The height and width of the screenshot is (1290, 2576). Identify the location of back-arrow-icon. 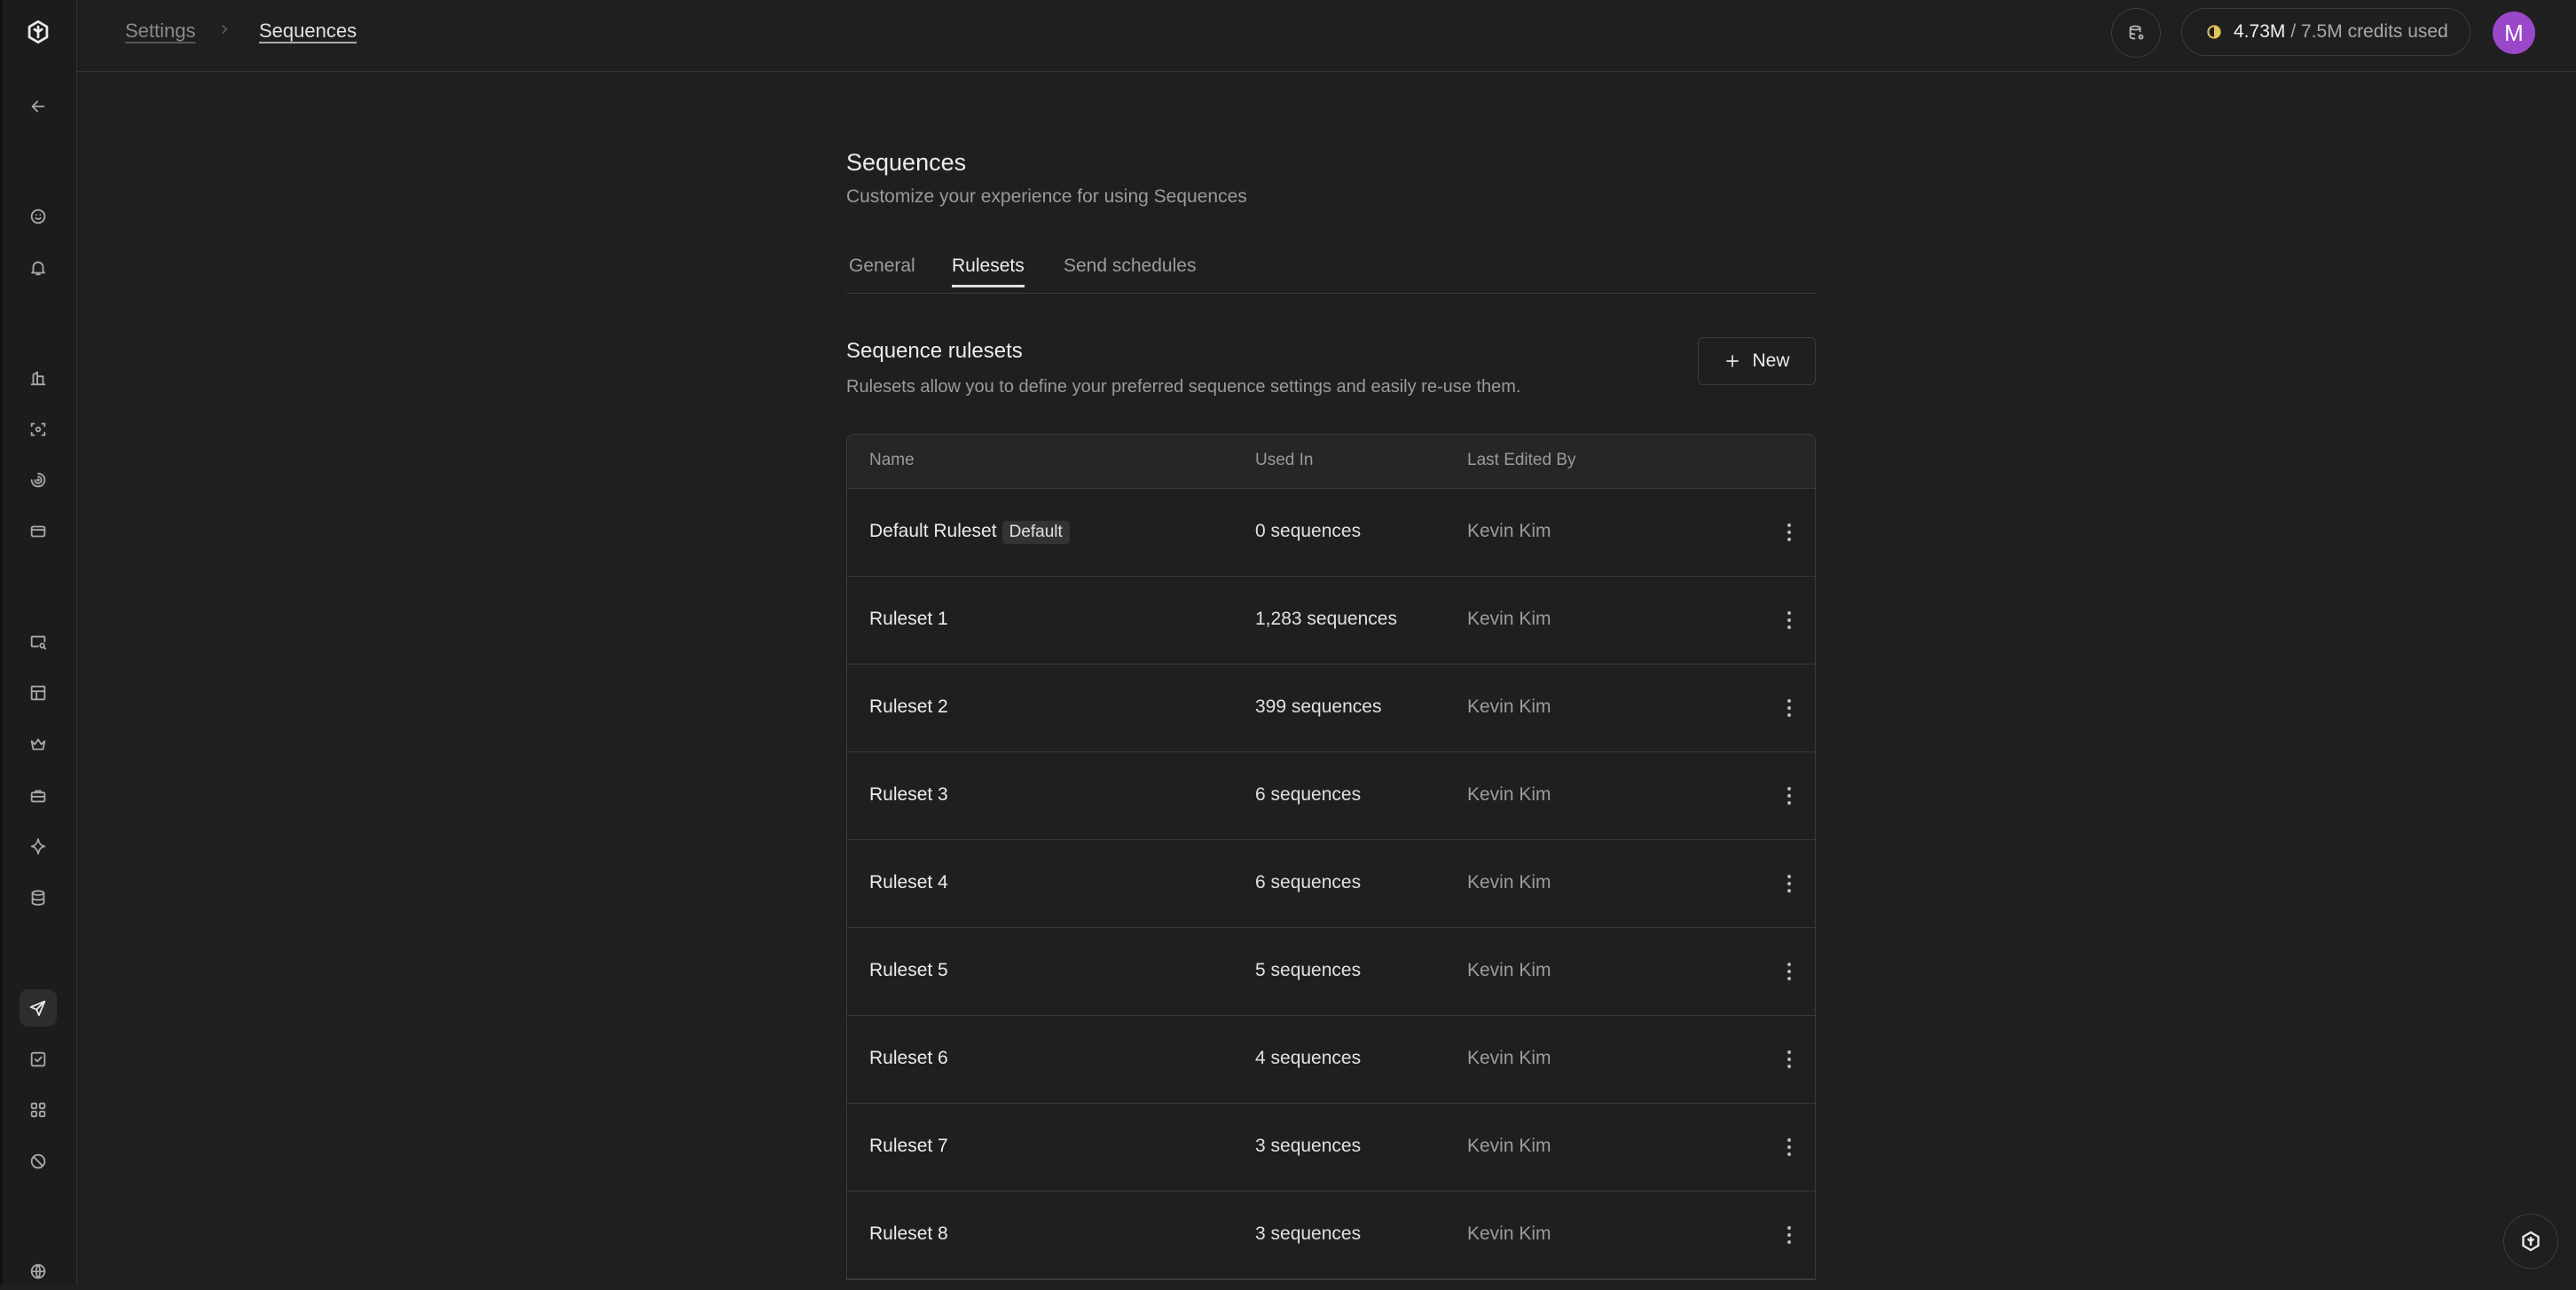
(38, 106).